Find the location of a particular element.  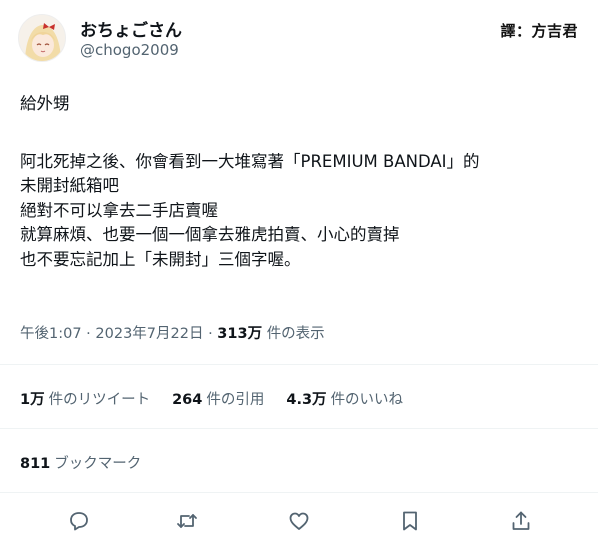

bookmark-button is located at coordinates (410, 521).